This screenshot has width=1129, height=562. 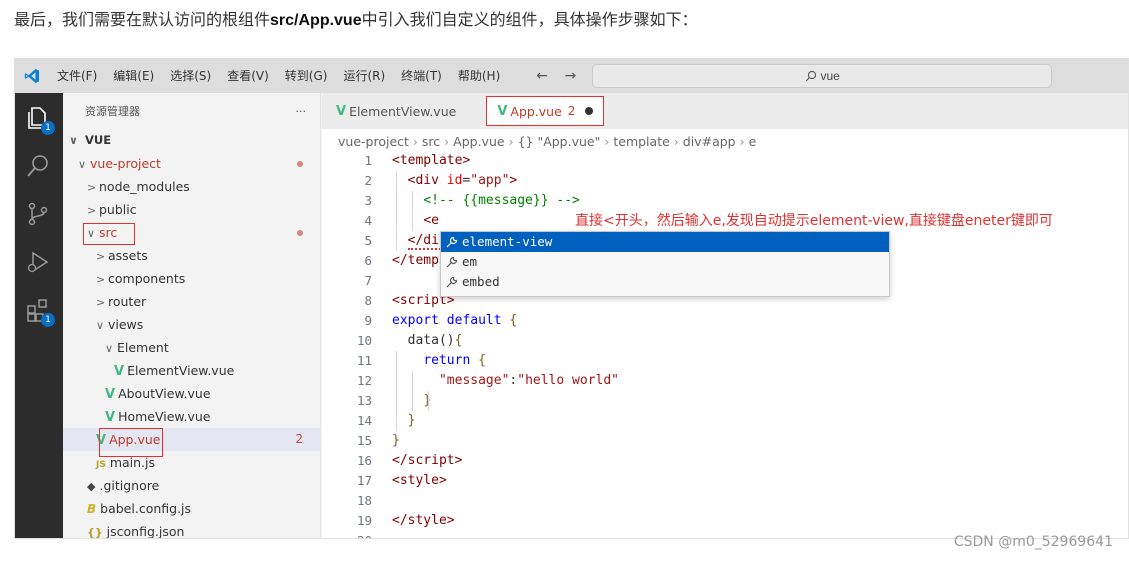 What do you see at coordinates (192, 186) in the screenshot?
I see `tree-item: > node_modules` at bounding box center [192, 186].